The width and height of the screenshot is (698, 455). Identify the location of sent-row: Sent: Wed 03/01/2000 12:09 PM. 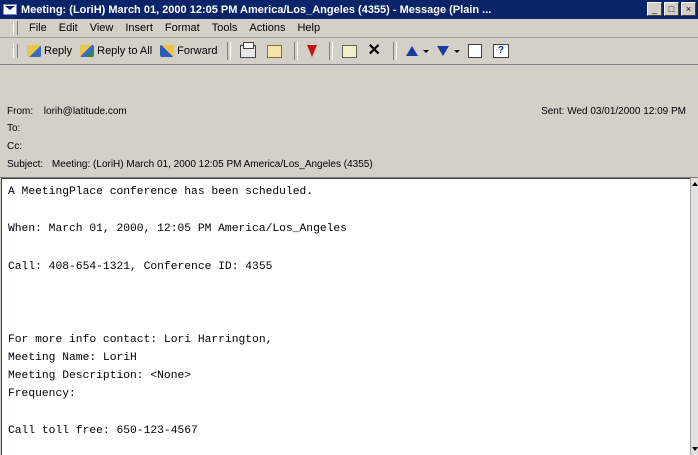
(613, 111).